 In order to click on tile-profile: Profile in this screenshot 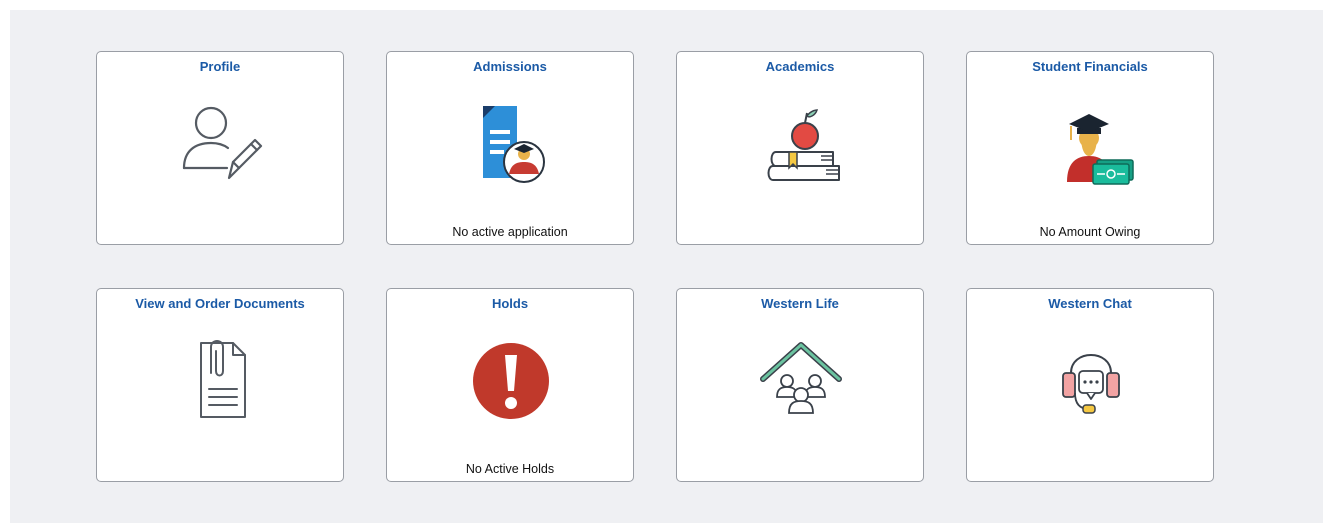, I will do `click(220, 148)`.